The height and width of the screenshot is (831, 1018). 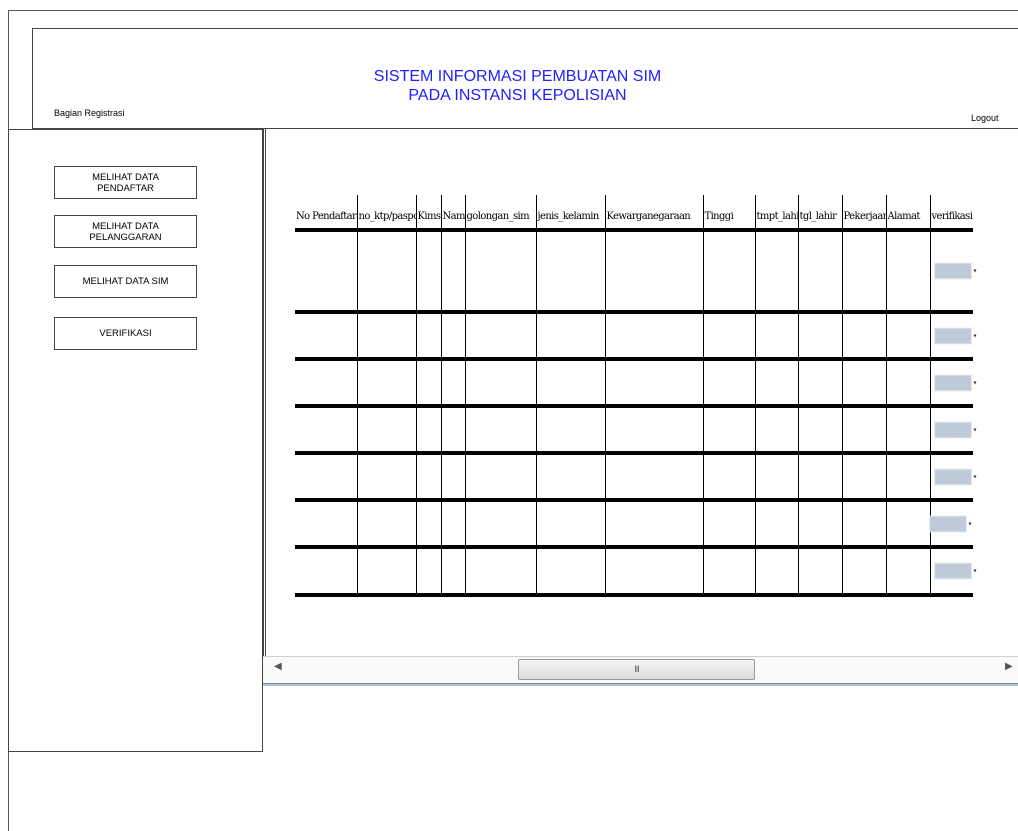 I want to click on horizontal-scrollbar: ◀ III ▶, so click(x=640, y=671).